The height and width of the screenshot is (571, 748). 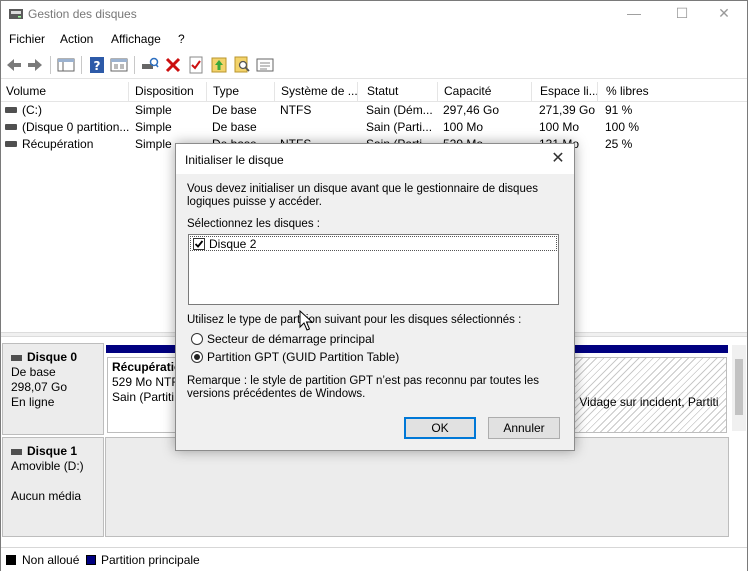 I want to click on help-icon: ?, so click(x=97, y=65).